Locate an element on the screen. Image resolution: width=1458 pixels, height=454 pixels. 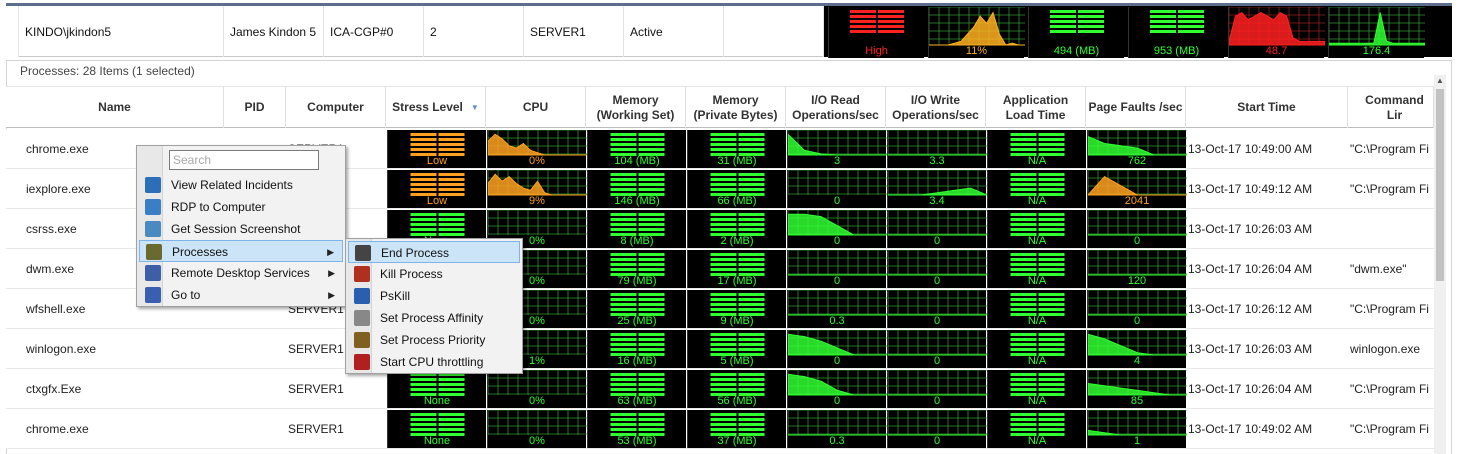
menu-search-input: Search is located at coordinates (244, 160).